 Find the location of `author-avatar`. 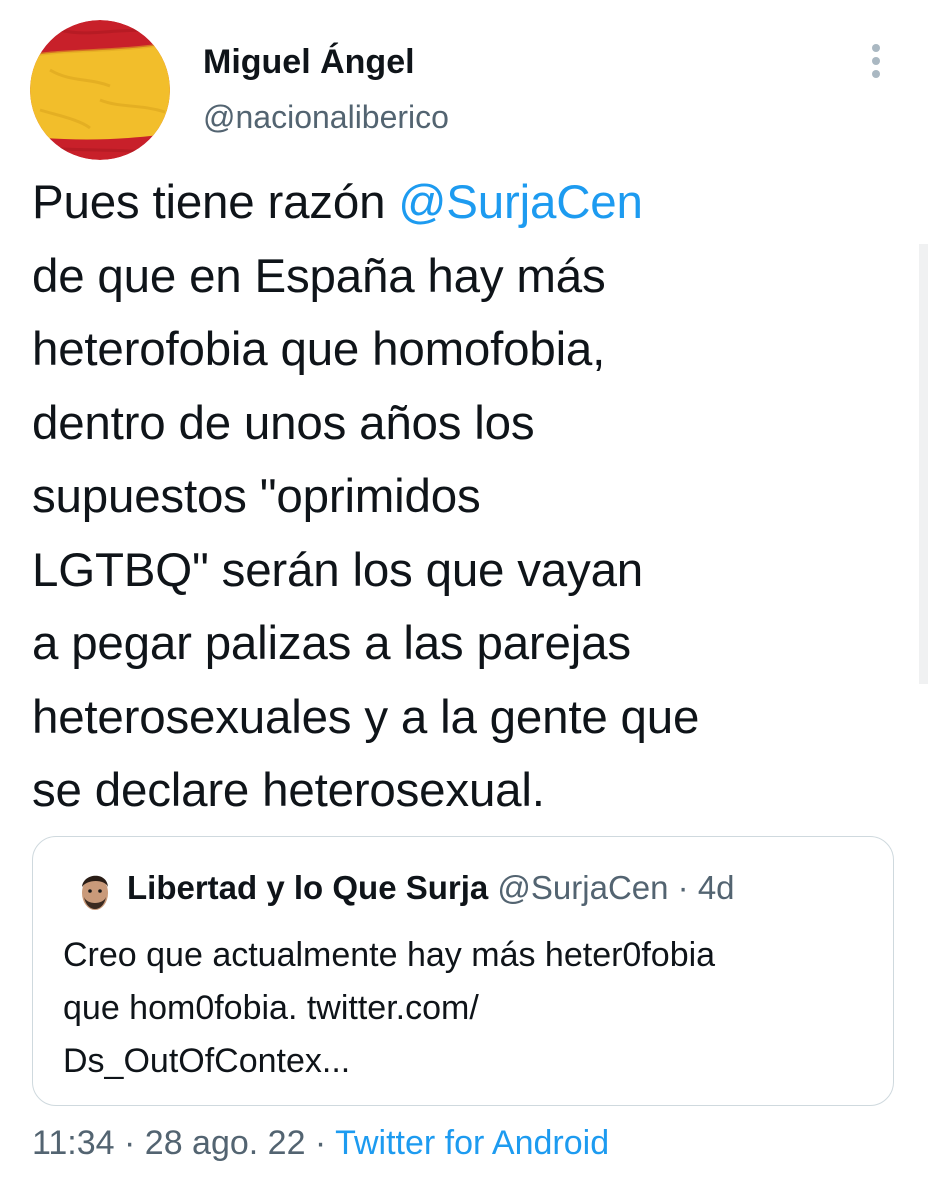

author-avatar is located at coordinates (100, 90).